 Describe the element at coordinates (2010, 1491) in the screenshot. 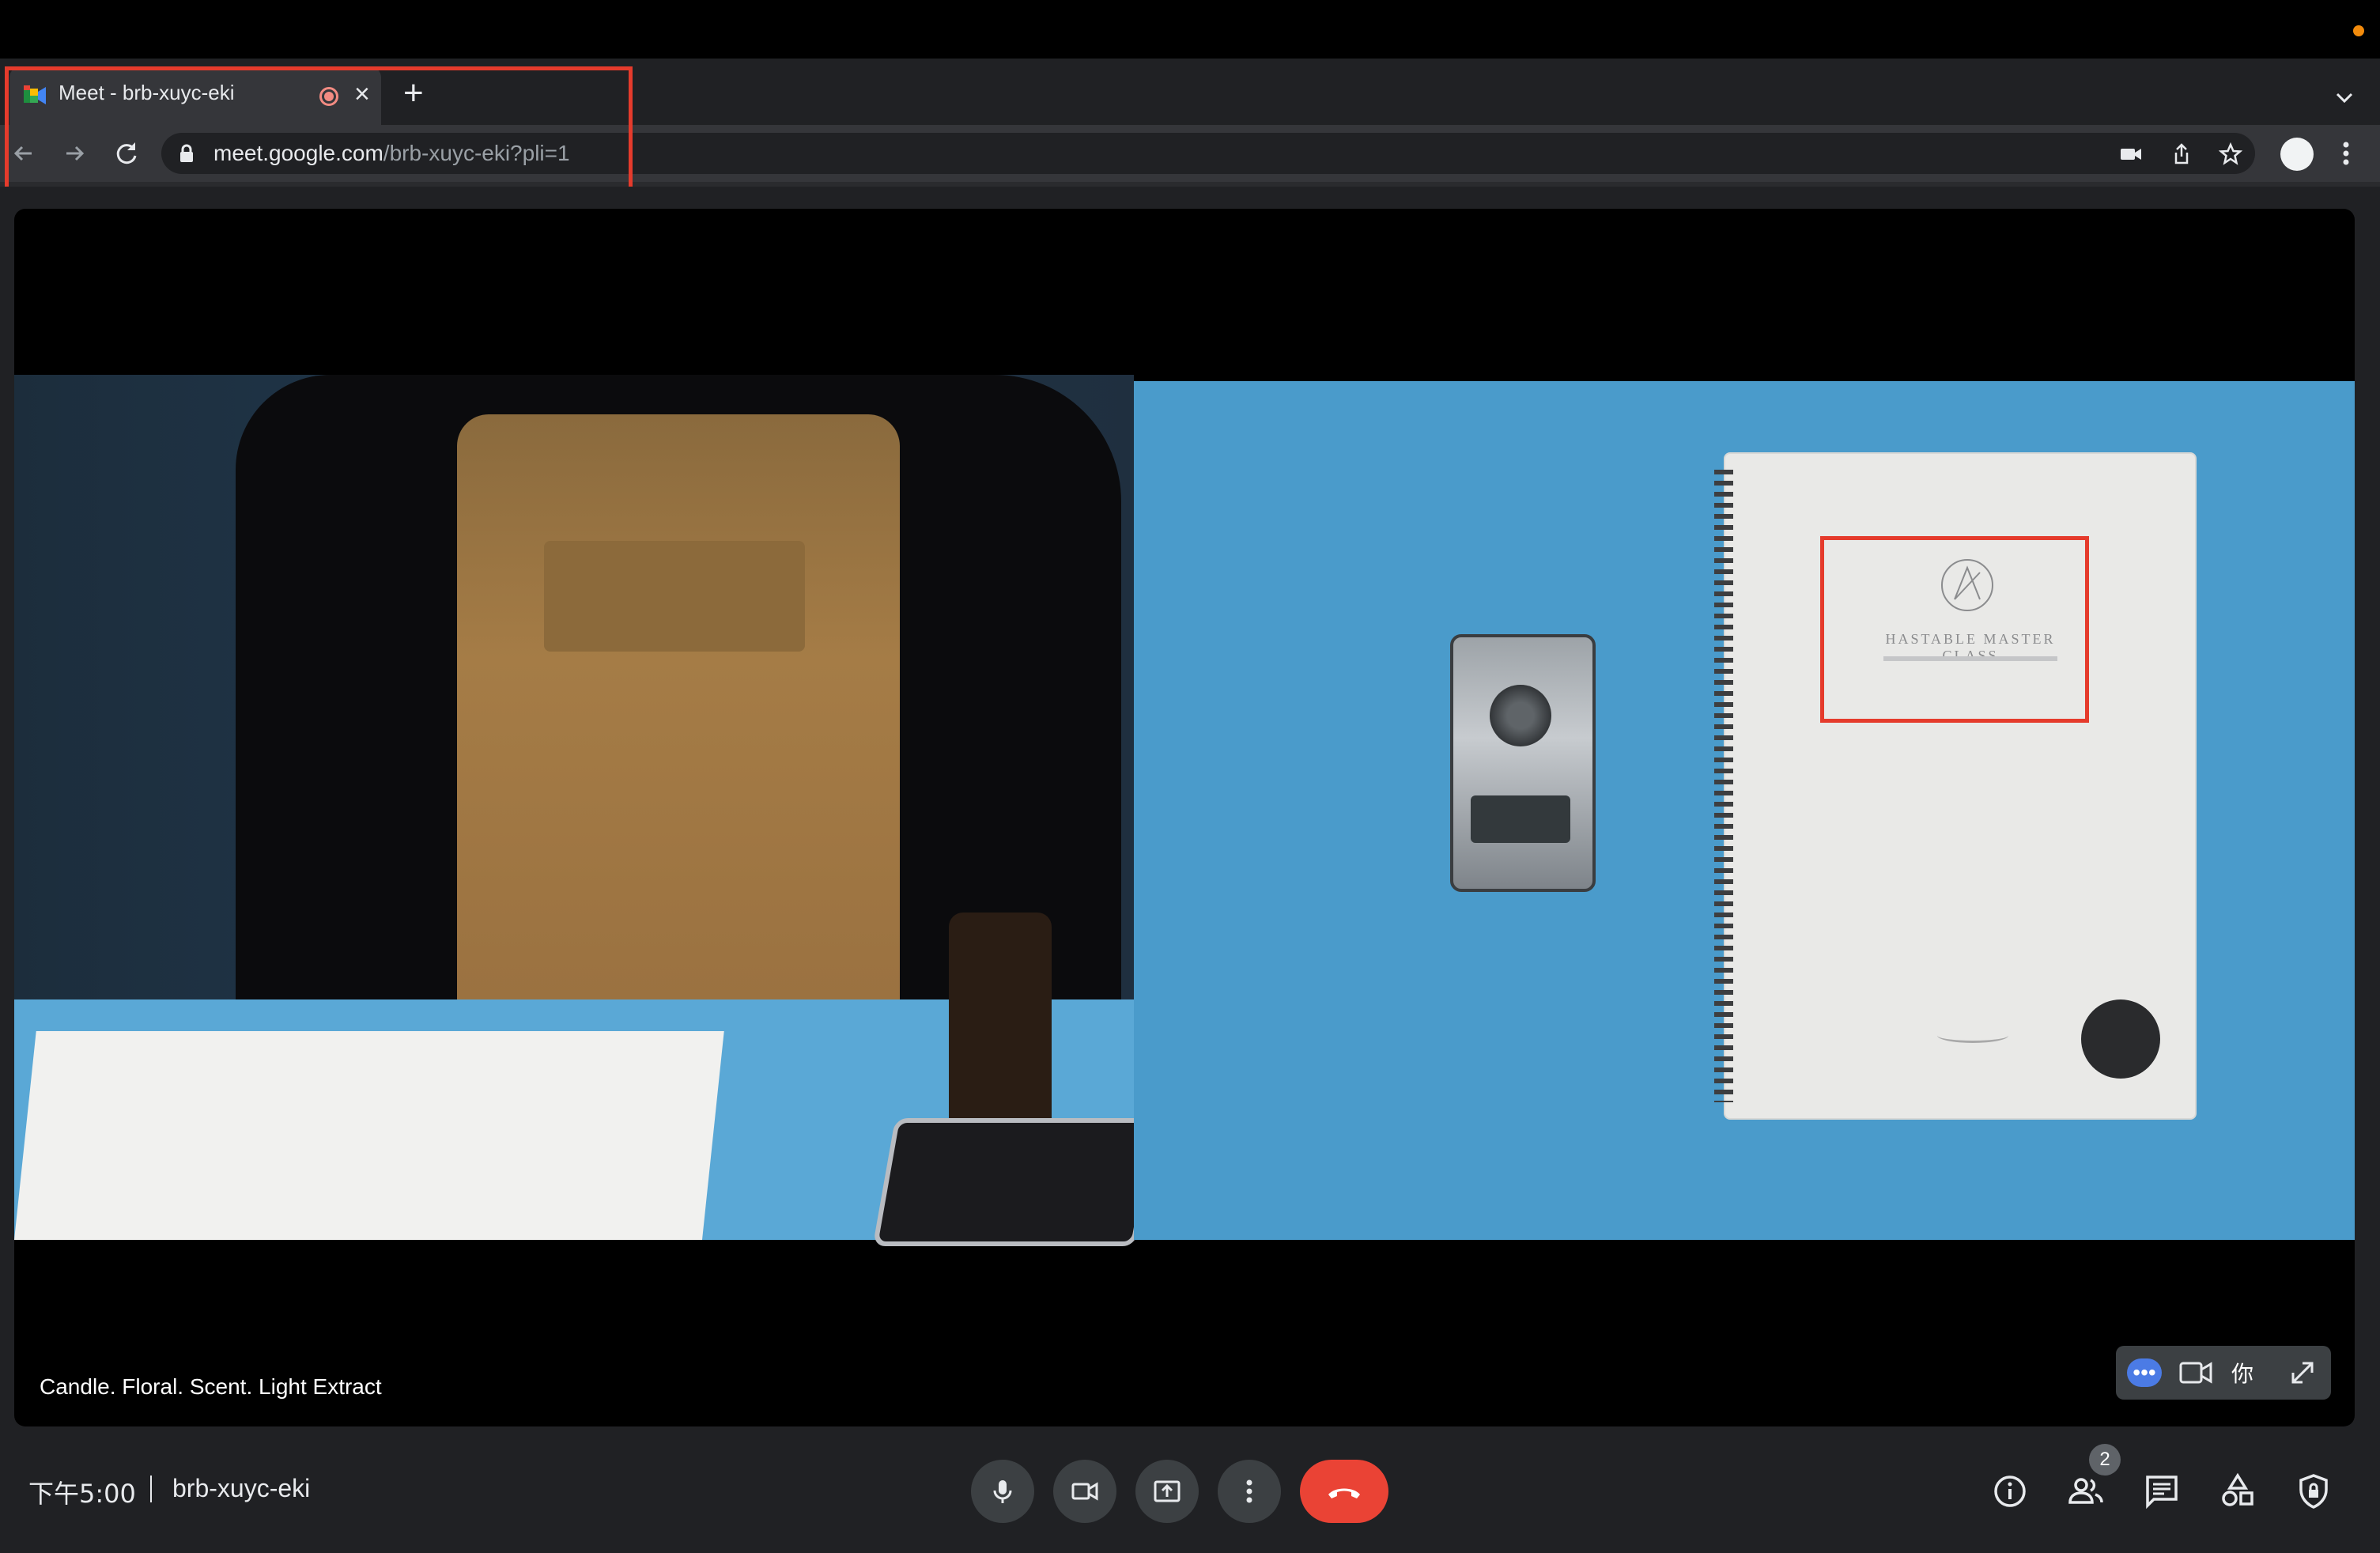

I see `meeting-details-icon` at that location.